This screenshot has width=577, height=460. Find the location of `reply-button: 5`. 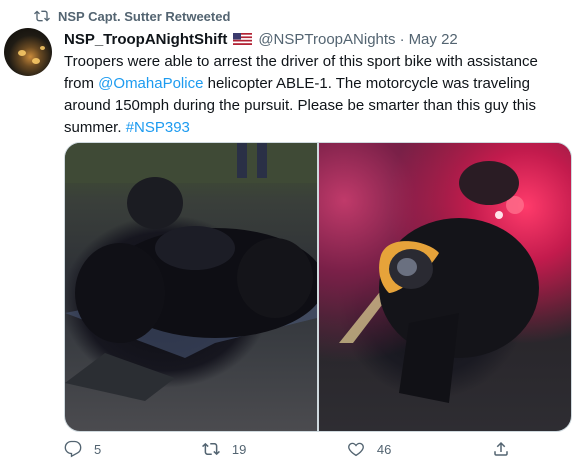

reply-button: 5 is located at coordinates (82, 449).